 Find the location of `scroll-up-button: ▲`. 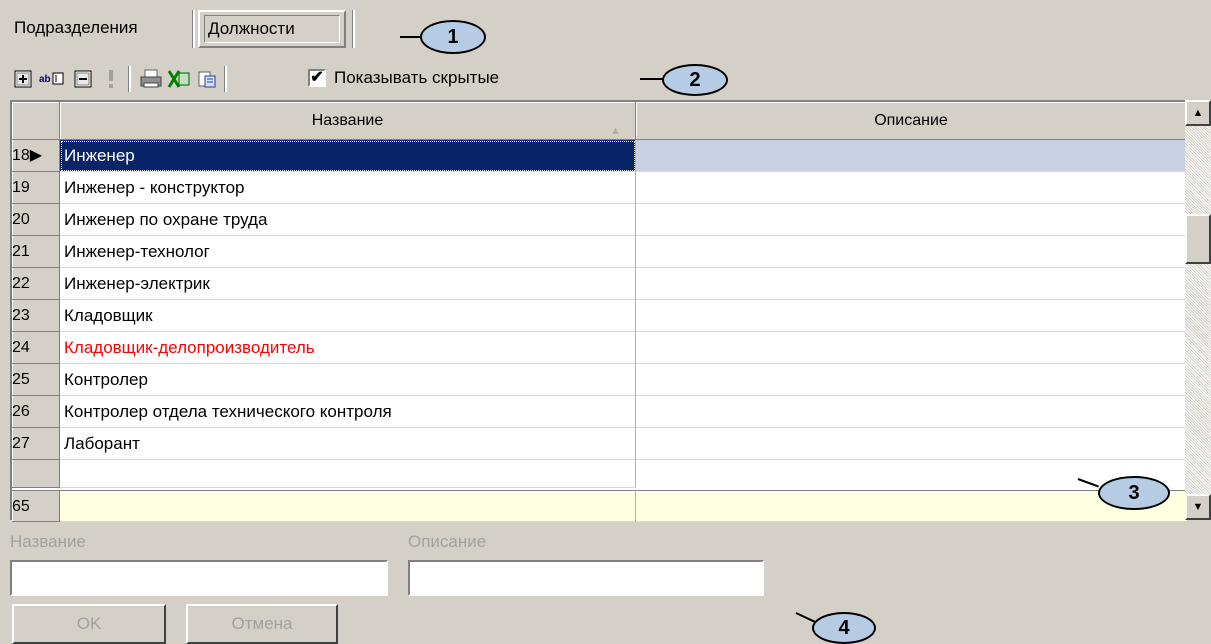

scroll-up-button: ▲ is located at coordinates (1198, 113).